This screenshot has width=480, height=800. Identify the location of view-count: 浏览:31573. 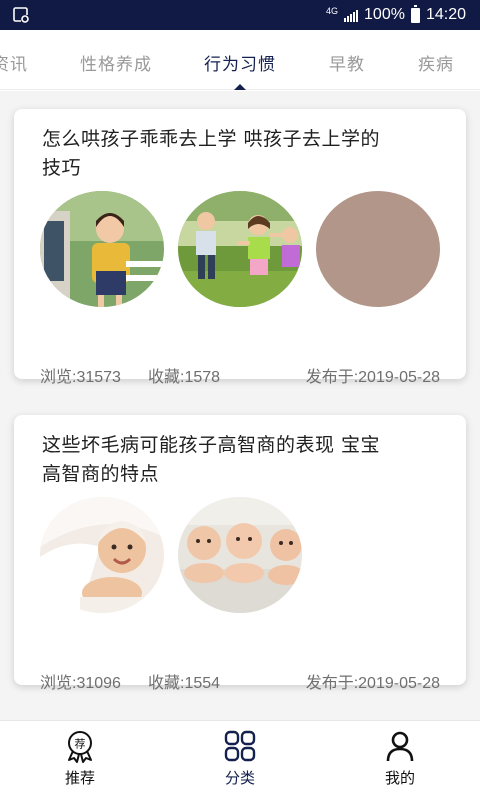
(80, 377).